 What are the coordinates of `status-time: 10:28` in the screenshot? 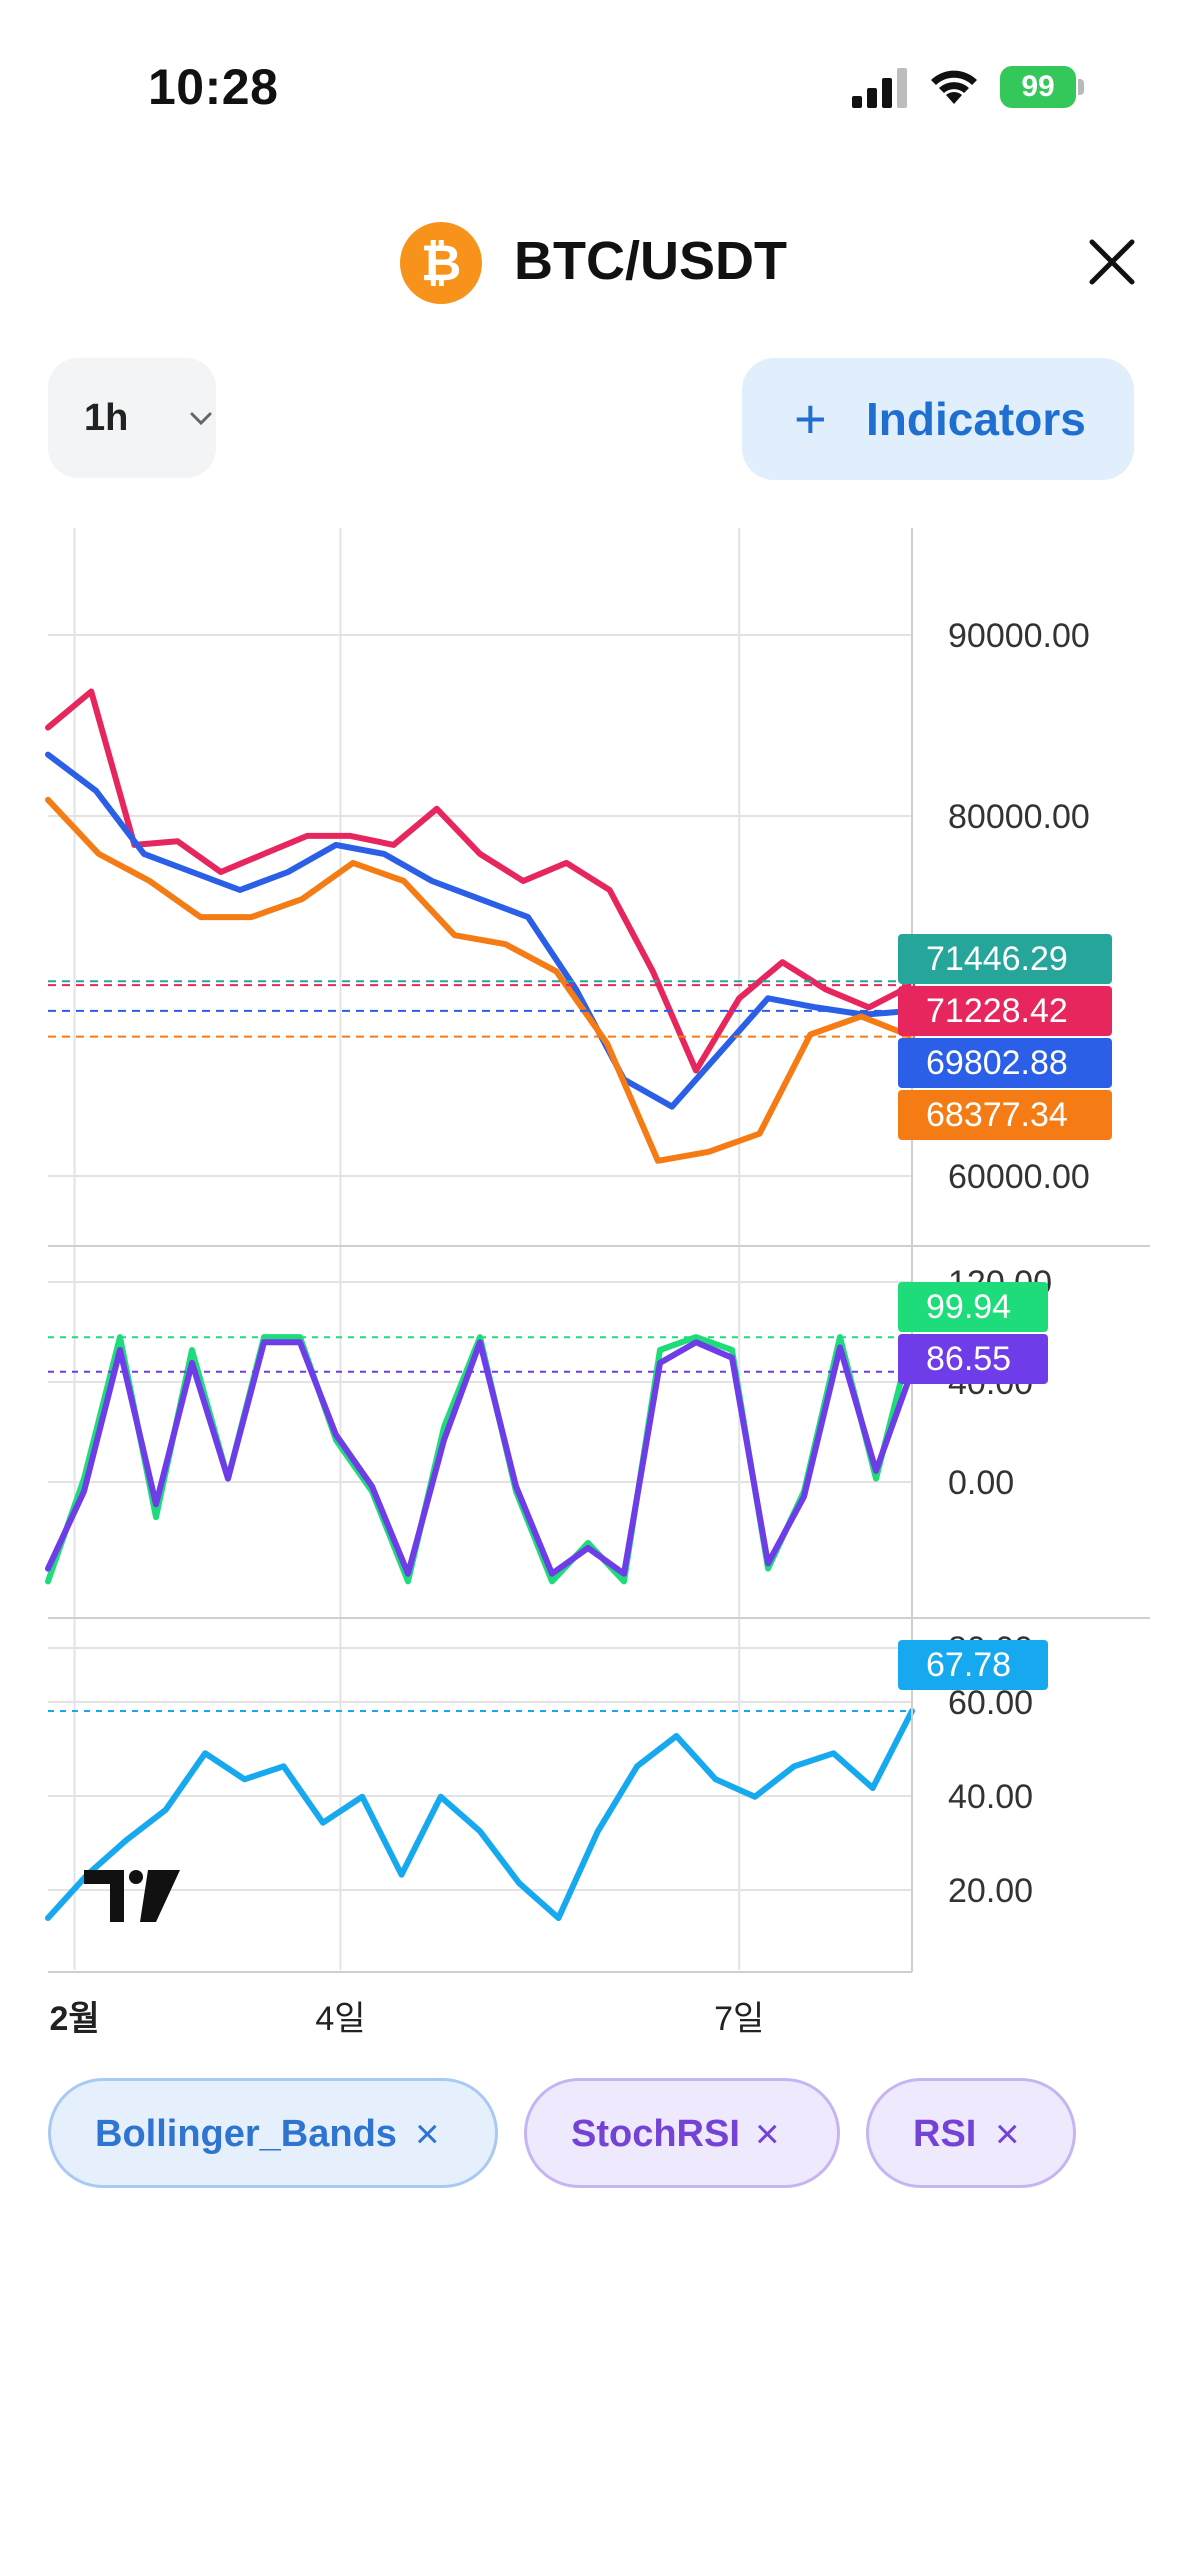 It's located at (213, 87).